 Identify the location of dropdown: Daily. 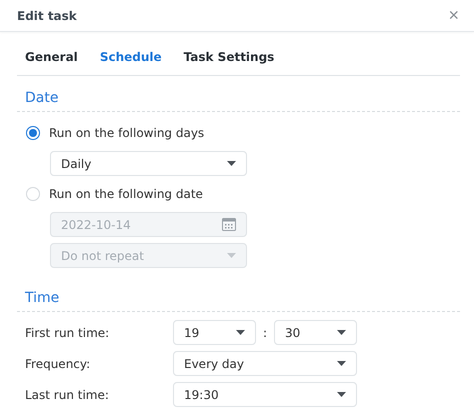
(148, 163).